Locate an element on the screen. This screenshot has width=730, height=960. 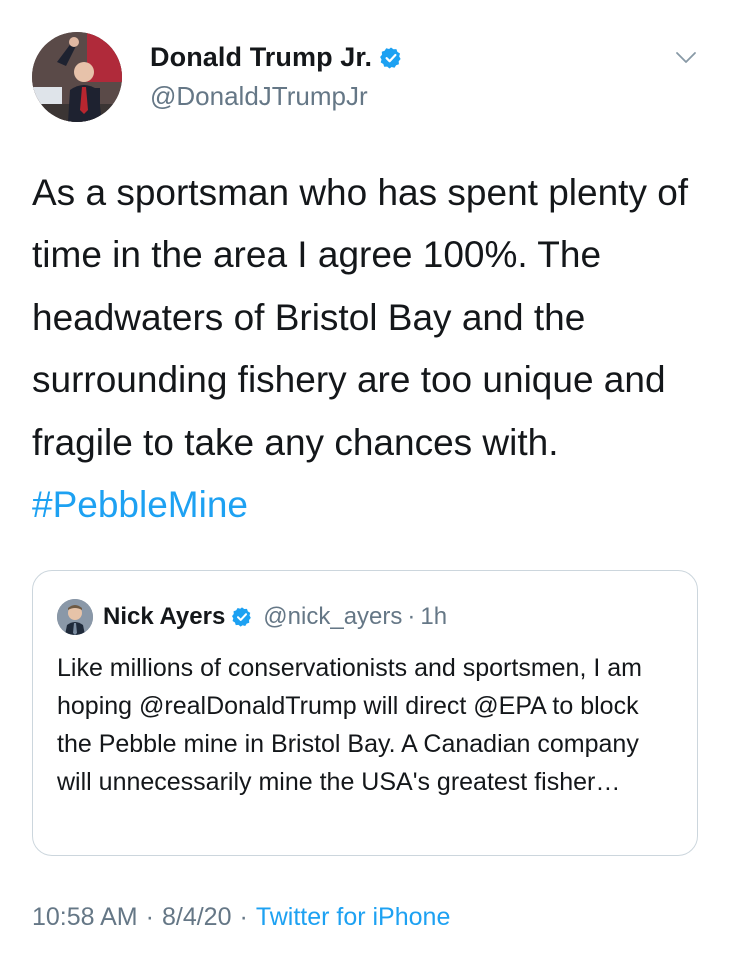
quoted-timestamp: 1h is located at coordinates (434, 616).